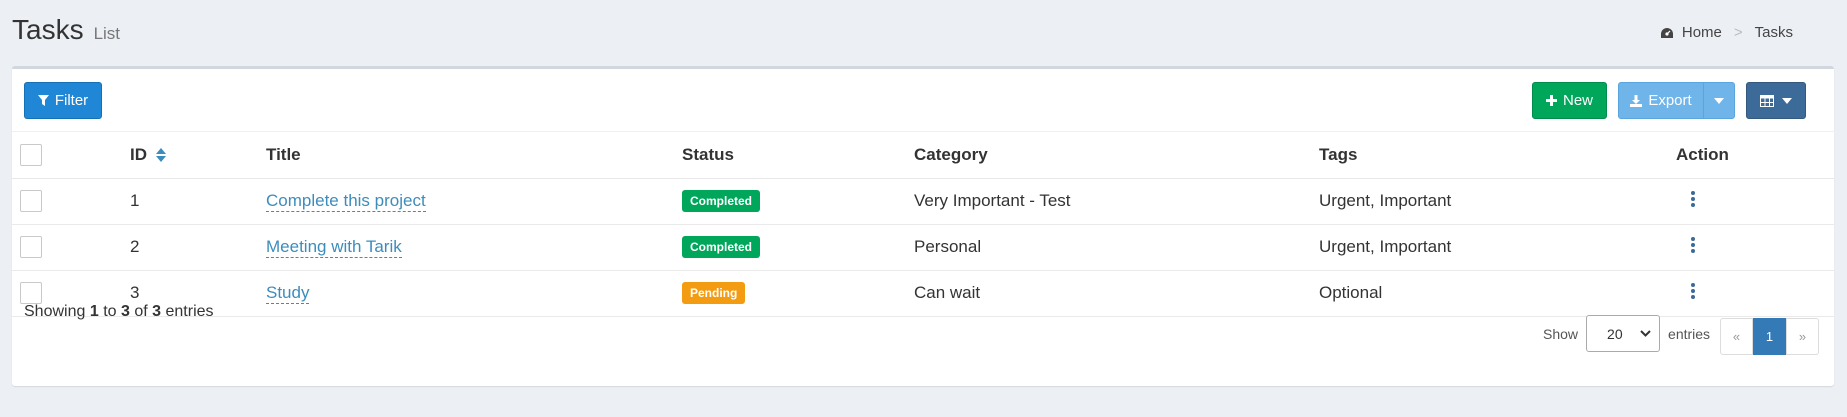 The height and width of the screenshot is (417, 1847). Describe the element at coordinates (198, 201) in the screenshot. I see `row-id: 1` at that location.